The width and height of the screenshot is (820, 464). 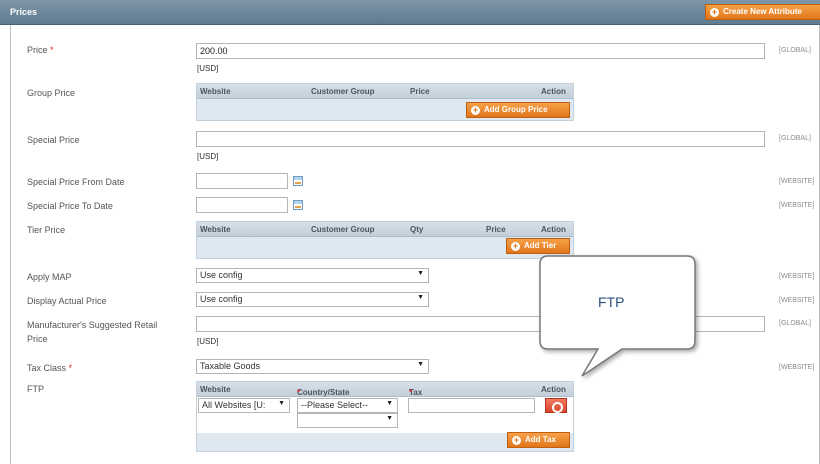 I want to click on callout-bubble, so click(x=617, y=316).